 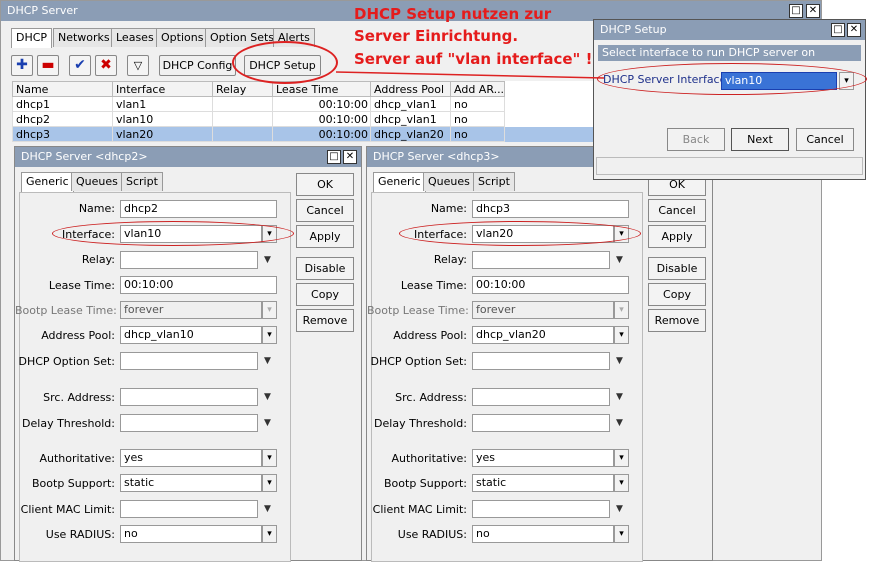 What do you see at coordinates (138, 65) in the screenshot?
I see `filter-icon: ▽` at bounding box center [138, 65].